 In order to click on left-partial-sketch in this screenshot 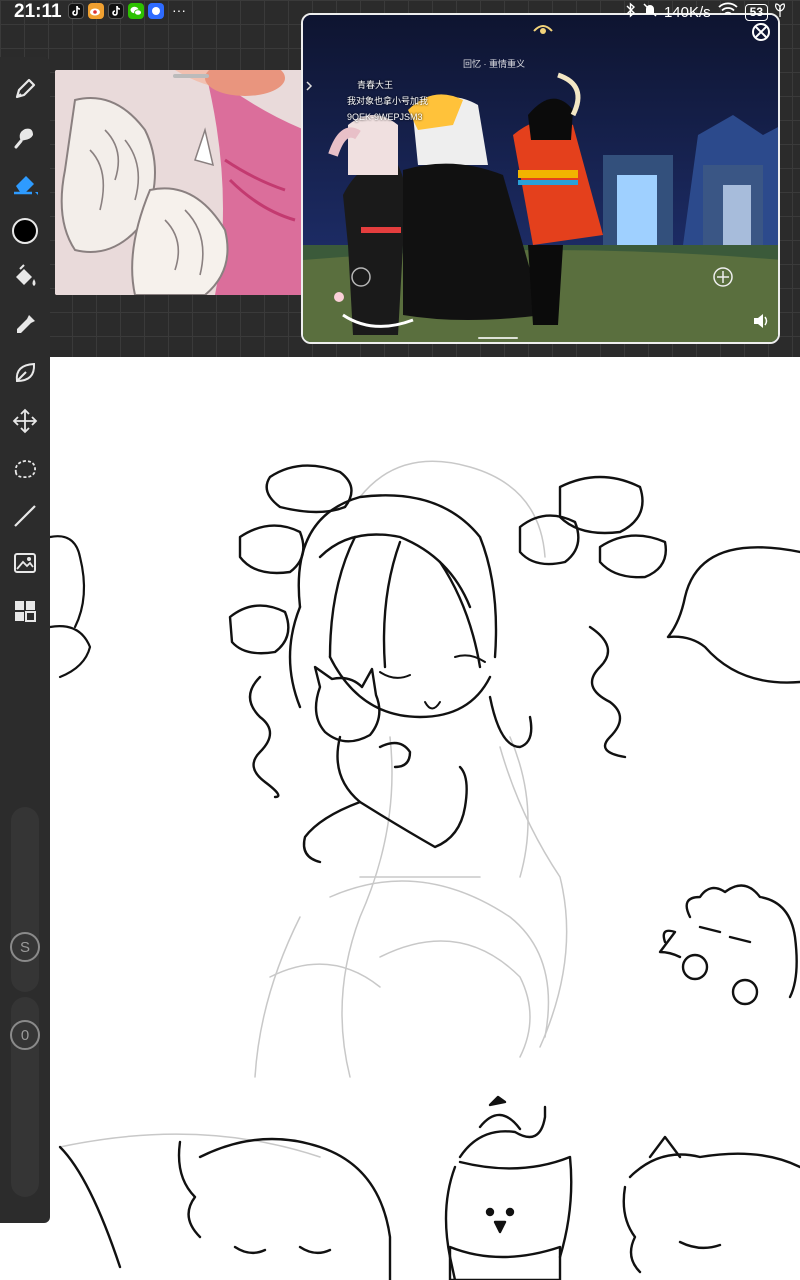, I will do `click(70, 607)`.